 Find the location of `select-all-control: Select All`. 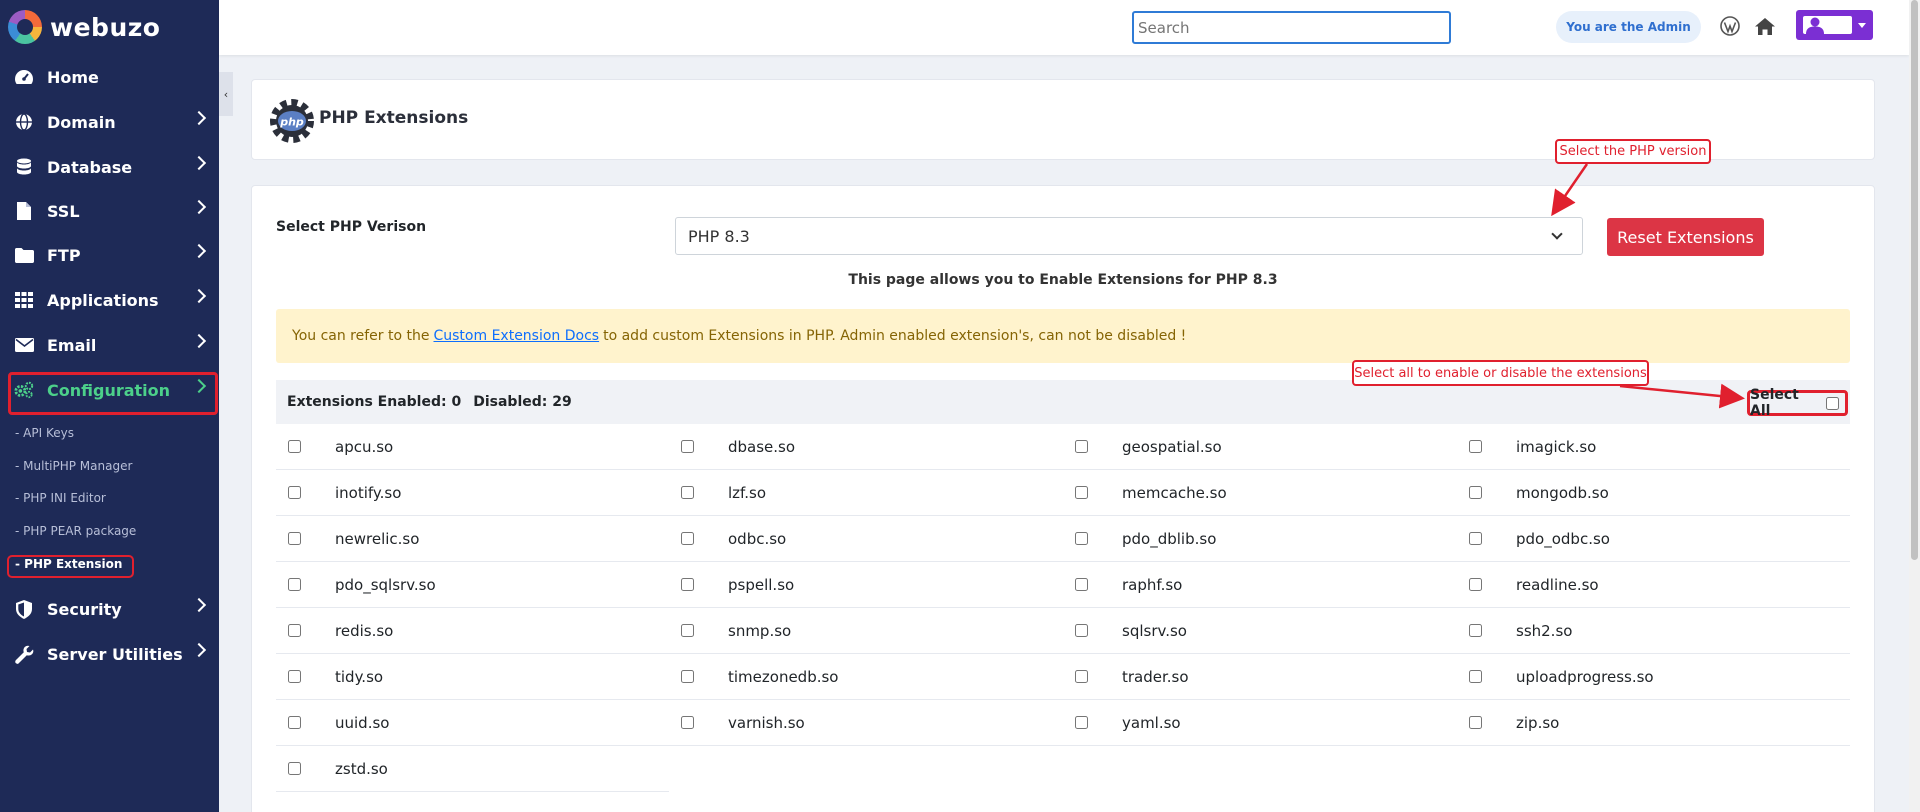

select-all-control: Select All is located at coordinates (1797, 403).